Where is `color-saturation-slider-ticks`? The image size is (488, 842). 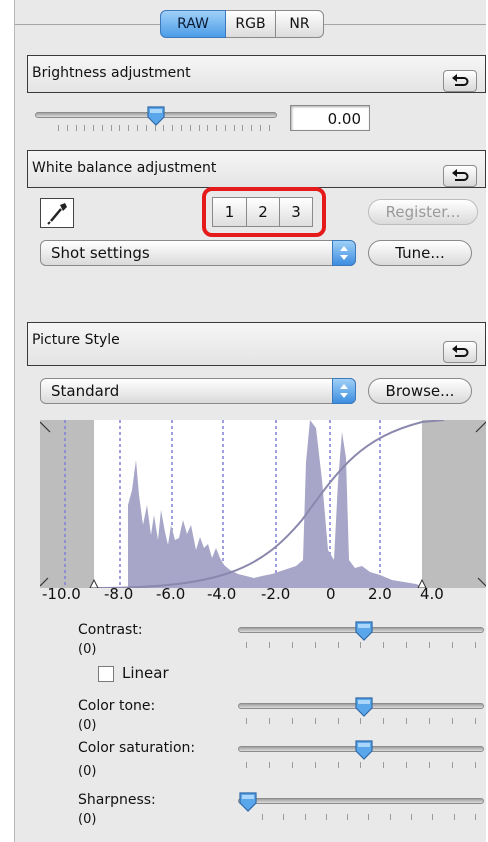
color-saturation-slider-ticks is located at coordinates (361, 766).